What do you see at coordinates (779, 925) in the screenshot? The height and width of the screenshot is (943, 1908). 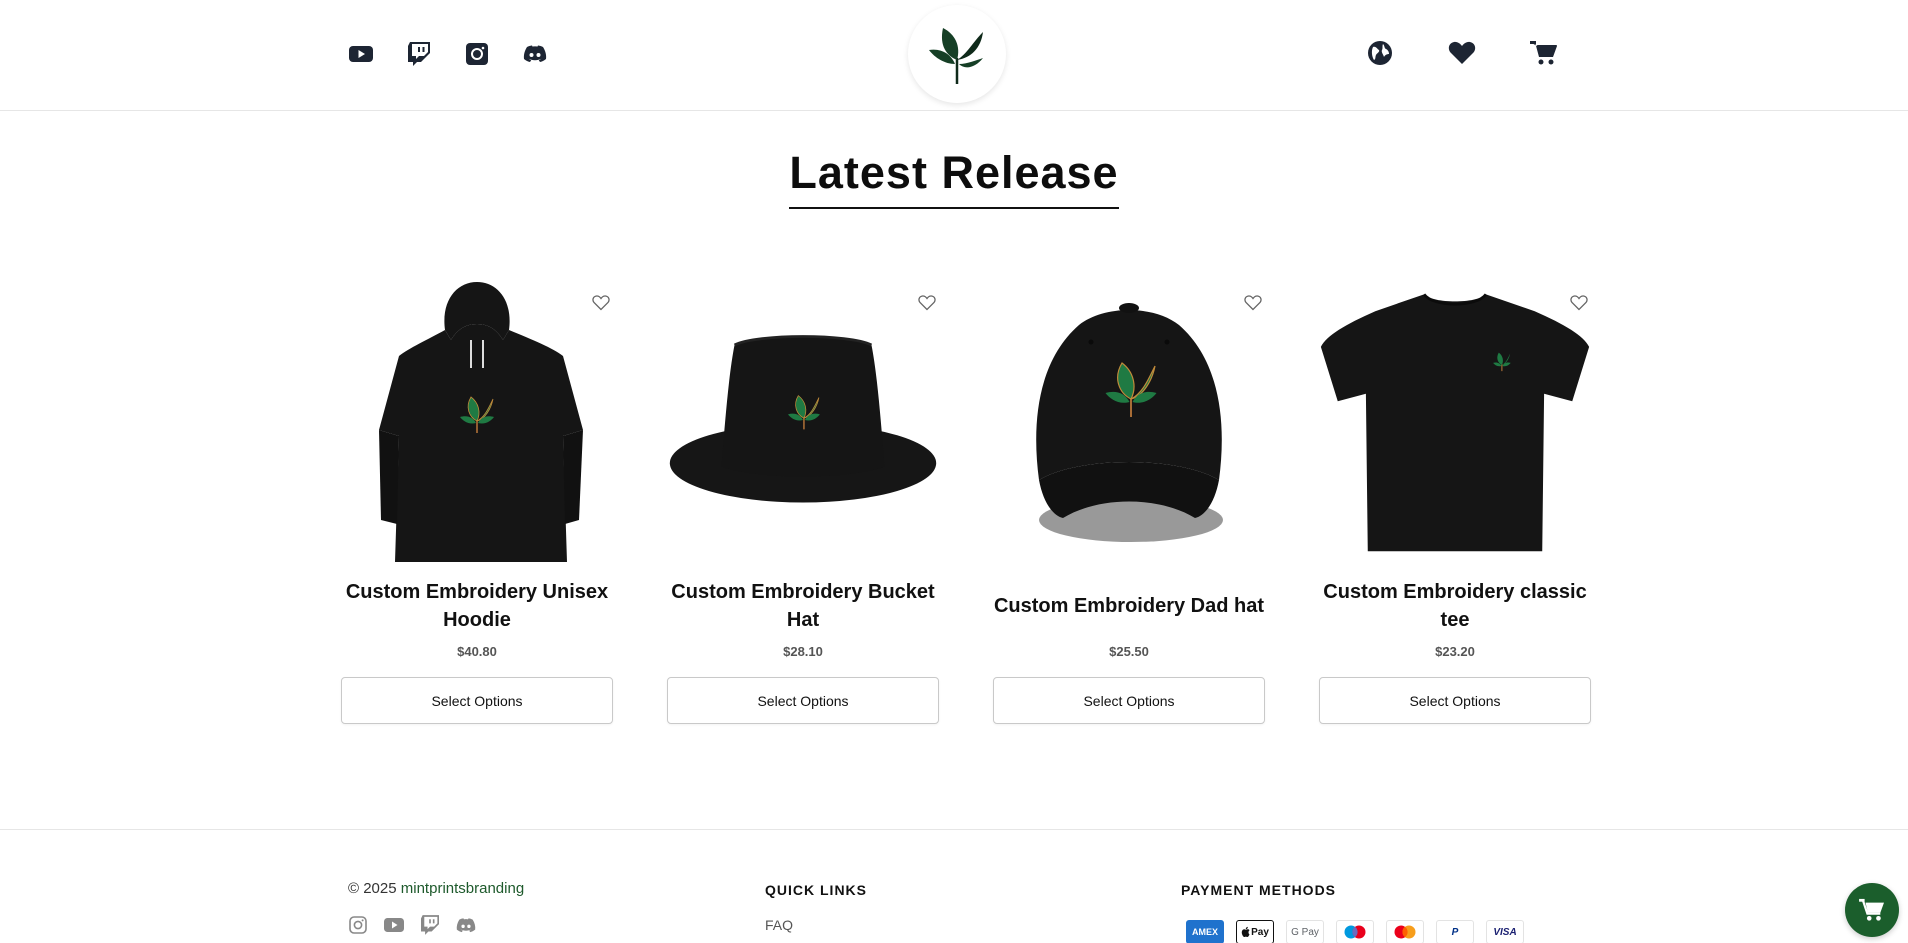 I see `faq-link: FAQ` at bounding box center [779, 925].